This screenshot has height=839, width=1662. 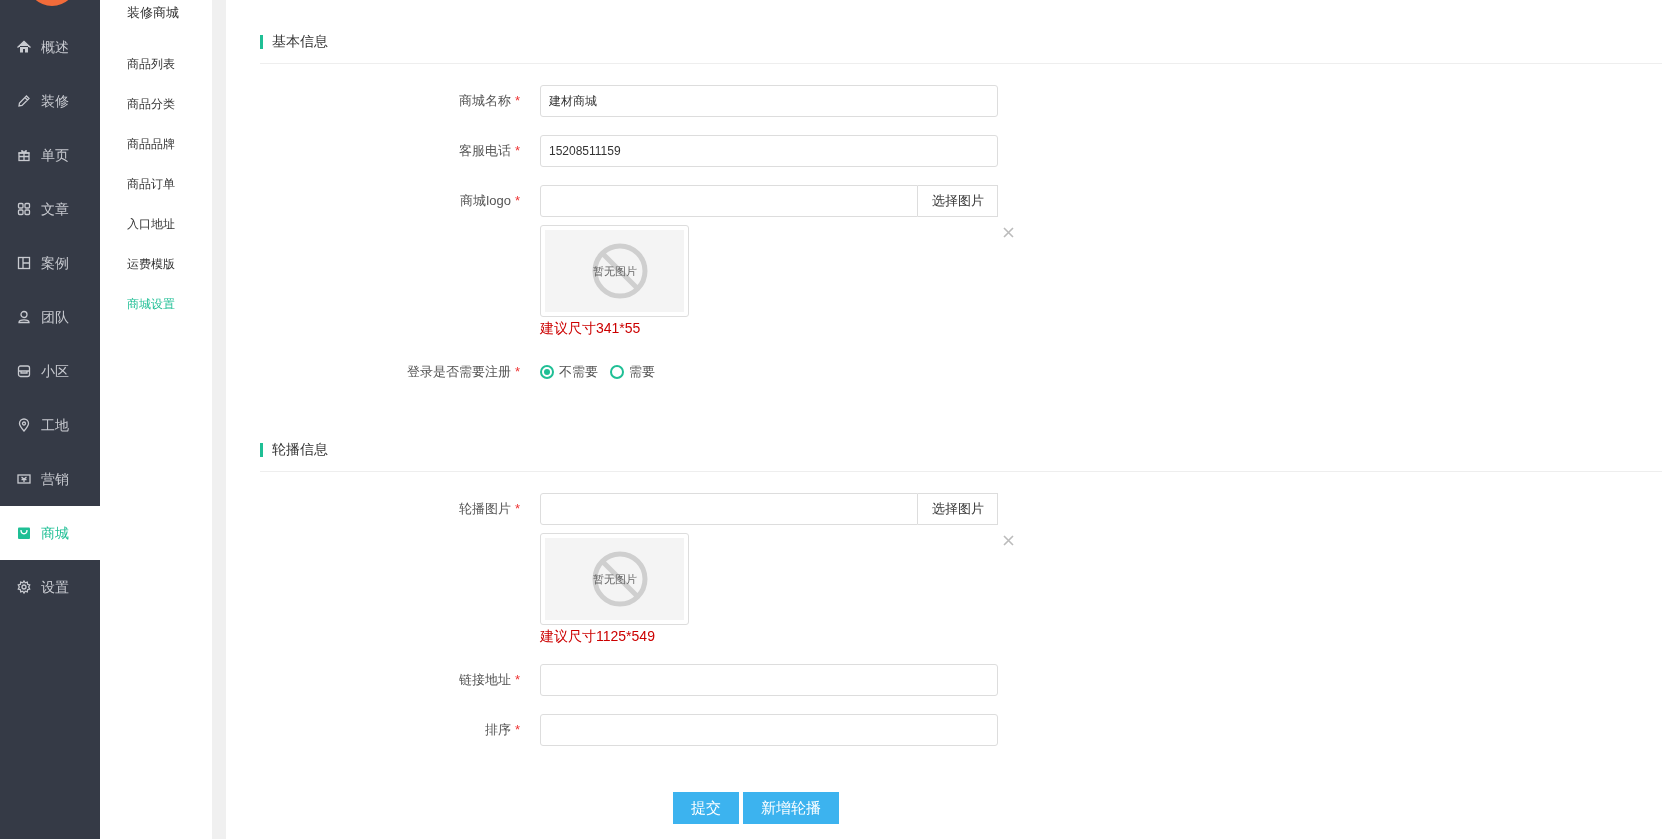 What do you see at coordinates (769, 101) in the screenshot?
I see `text-input: 建材商城` at bounding box center [769, 101].